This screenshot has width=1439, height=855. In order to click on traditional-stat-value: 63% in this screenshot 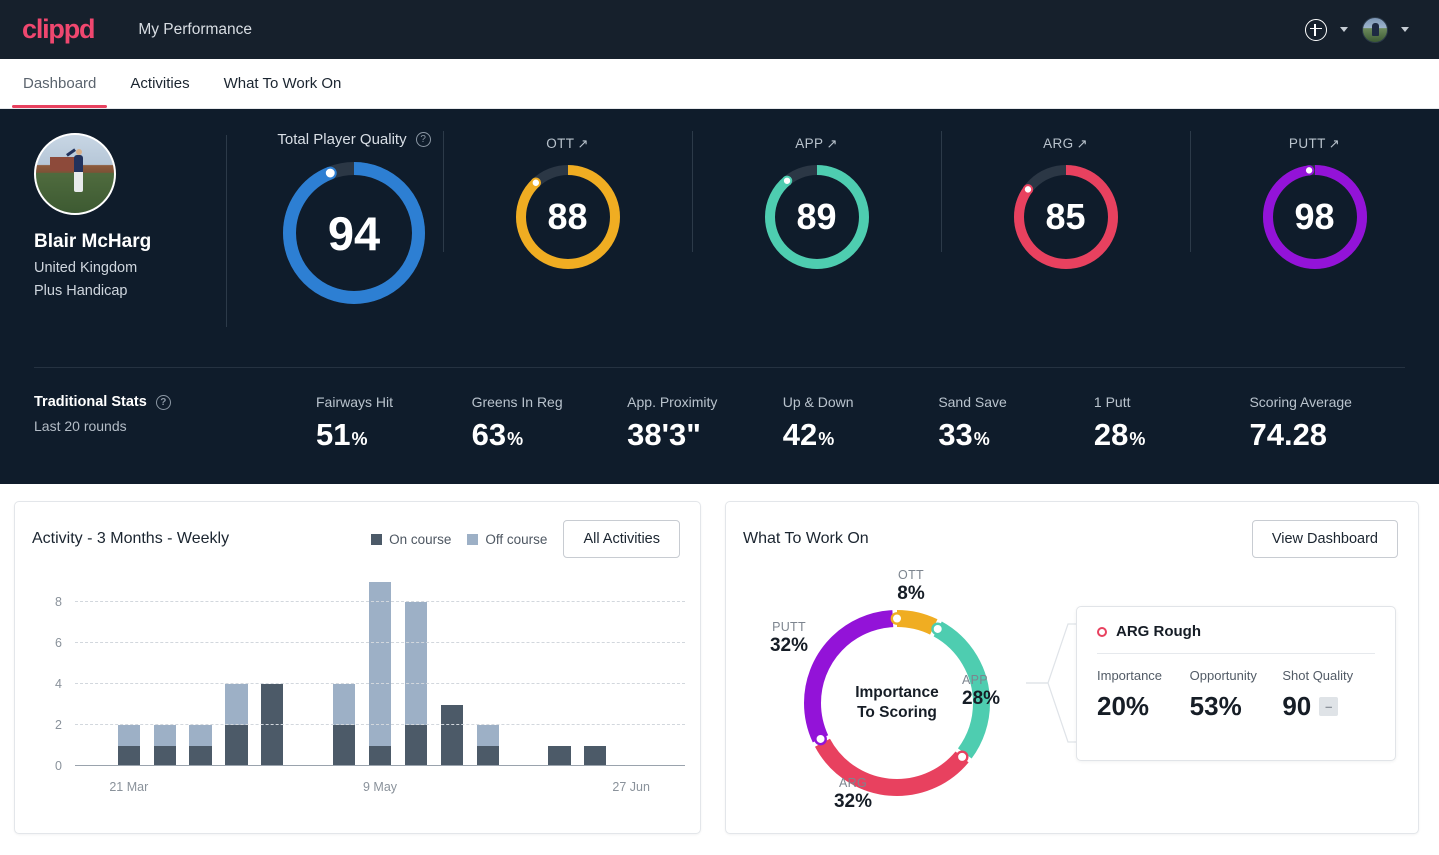, I will do `click(497, 434)`.